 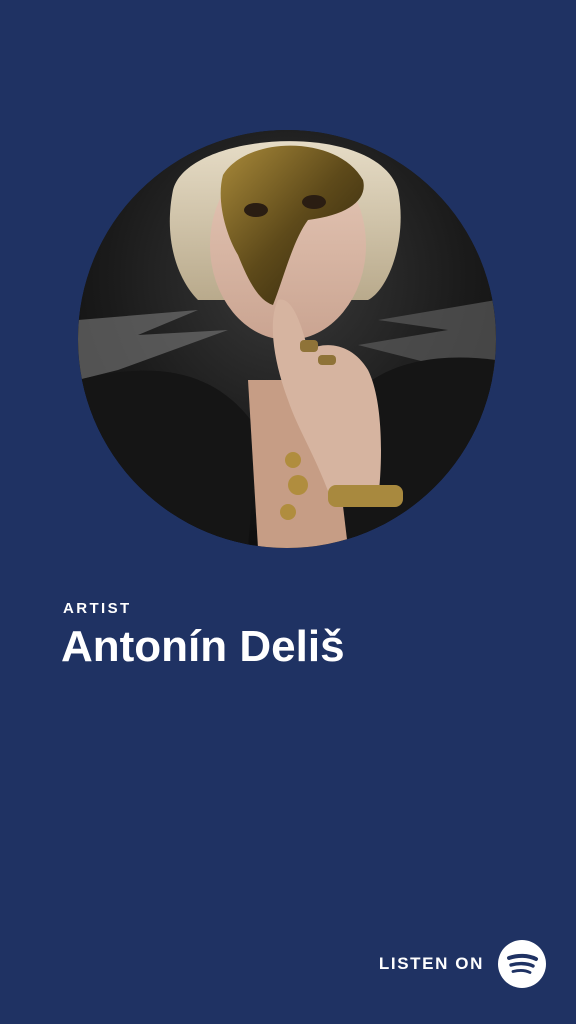 I want to click on artist-name: Antonín Deliš, so click(x=203, y=647).